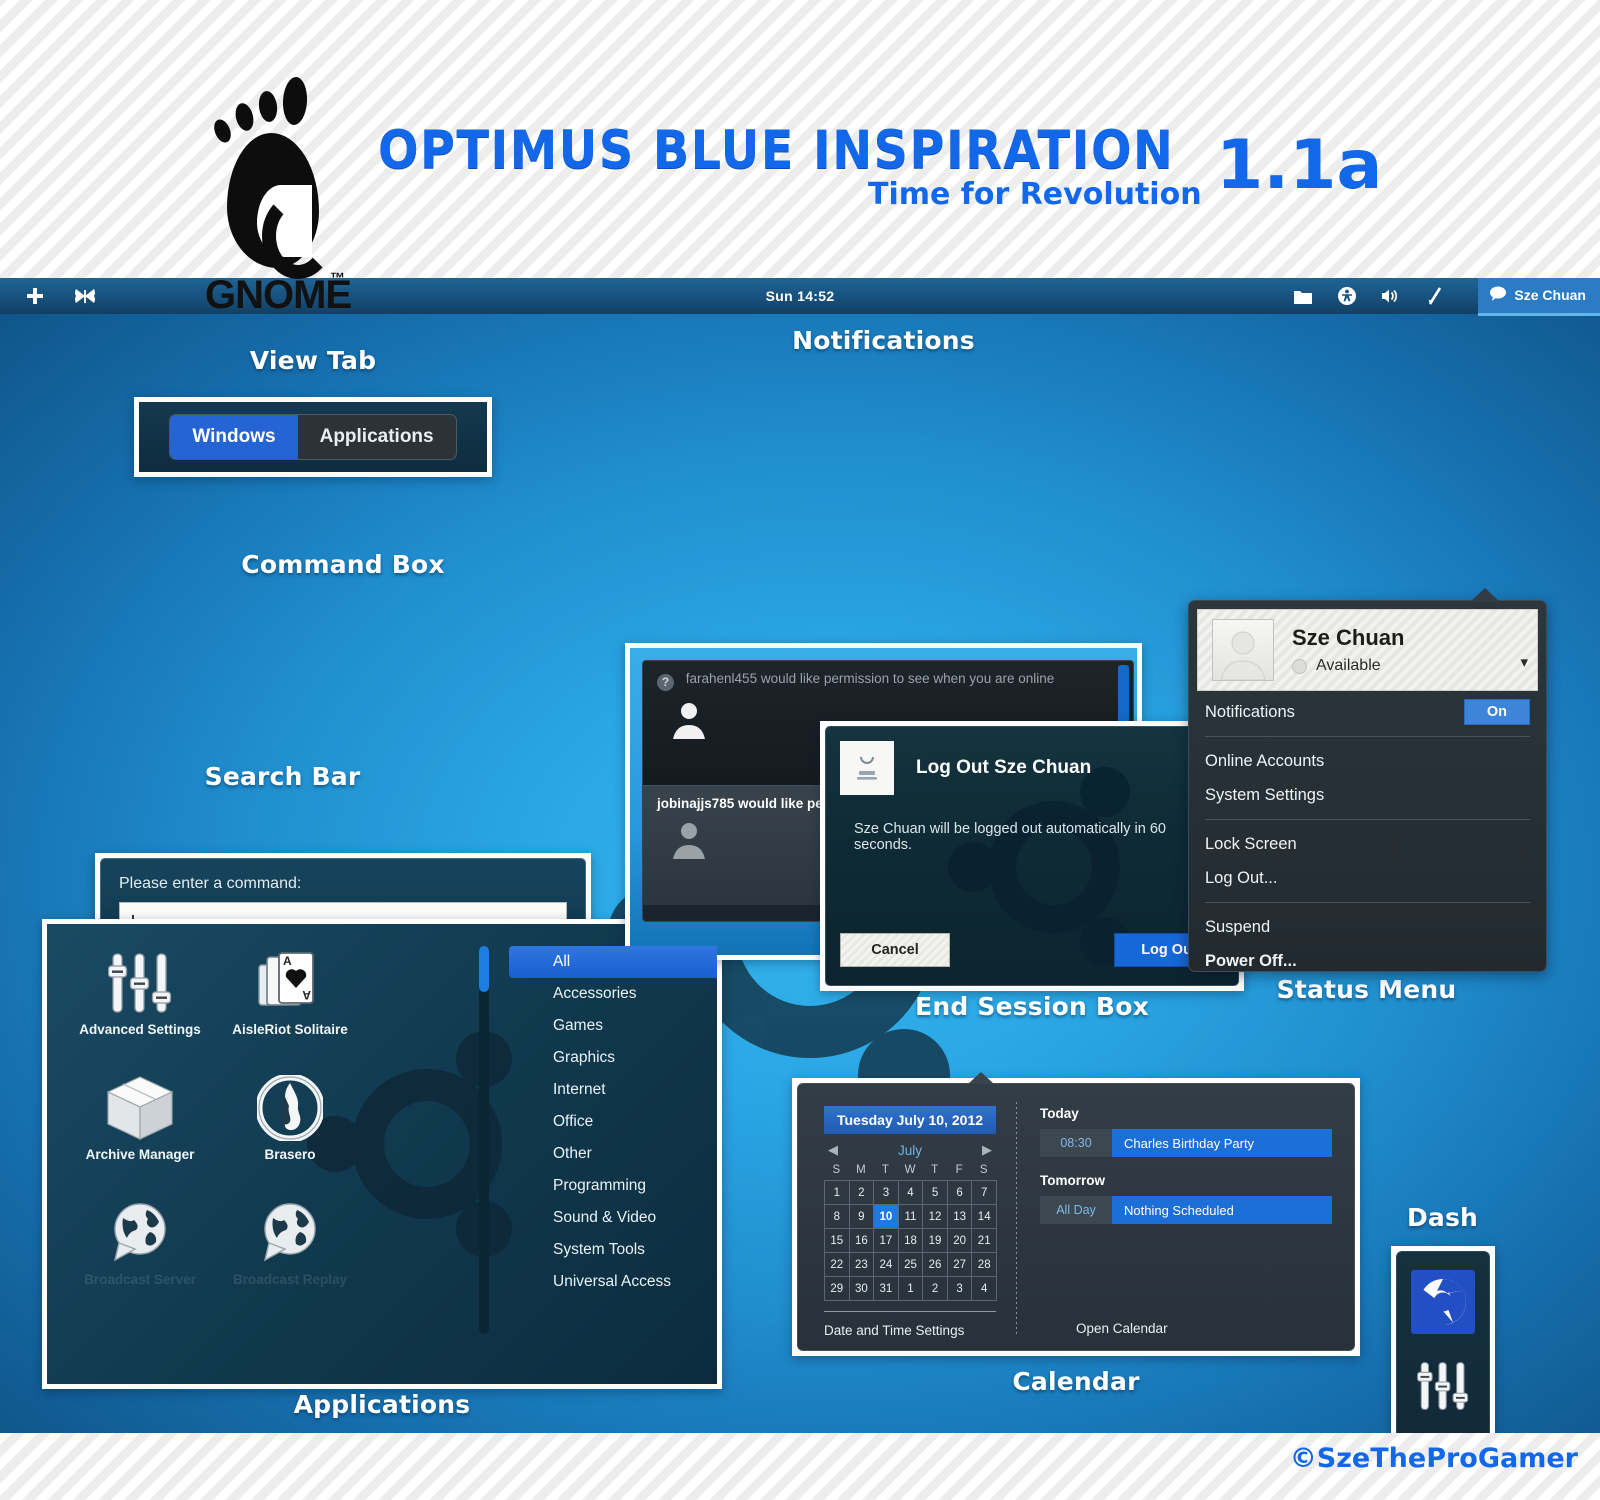 This screenshot has height=1500, width=1600. I want to click on calendar-day: 29, so click(837, 1289).